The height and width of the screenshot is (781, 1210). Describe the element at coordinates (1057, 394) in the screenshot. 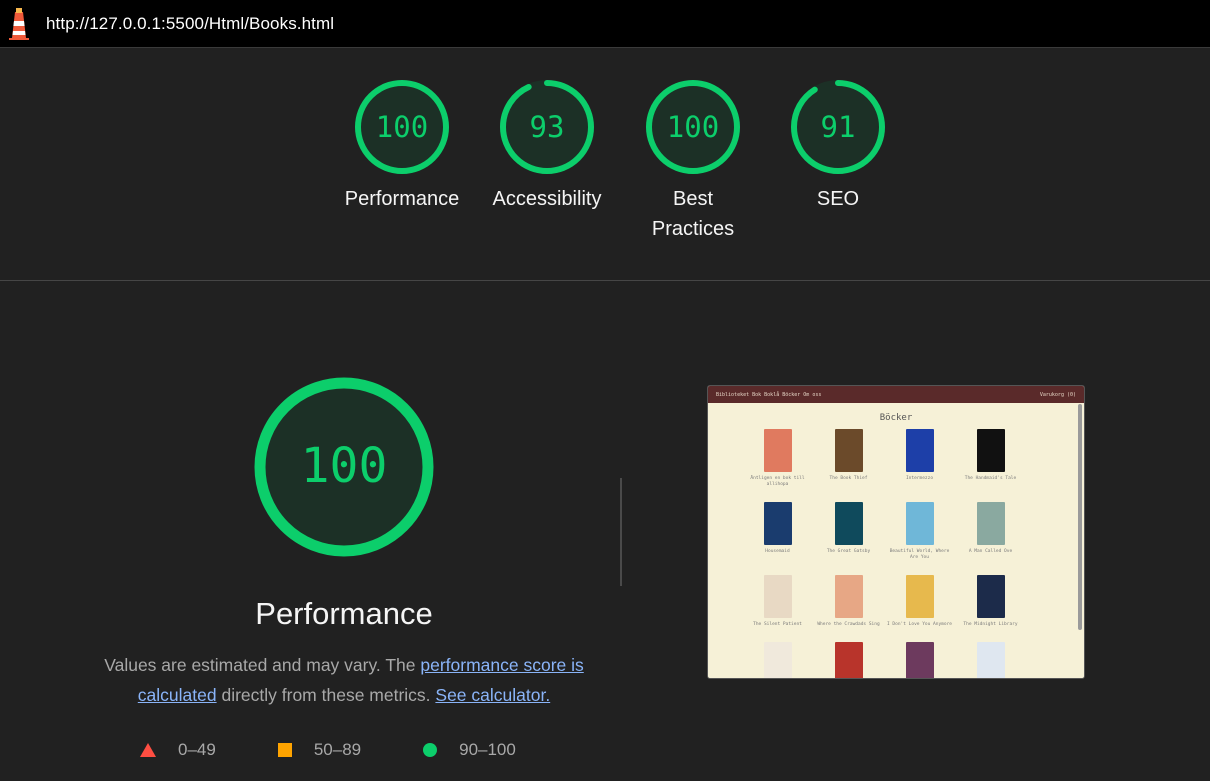

I see `screenshot-nav-right: Varukorg (0)` at that location.